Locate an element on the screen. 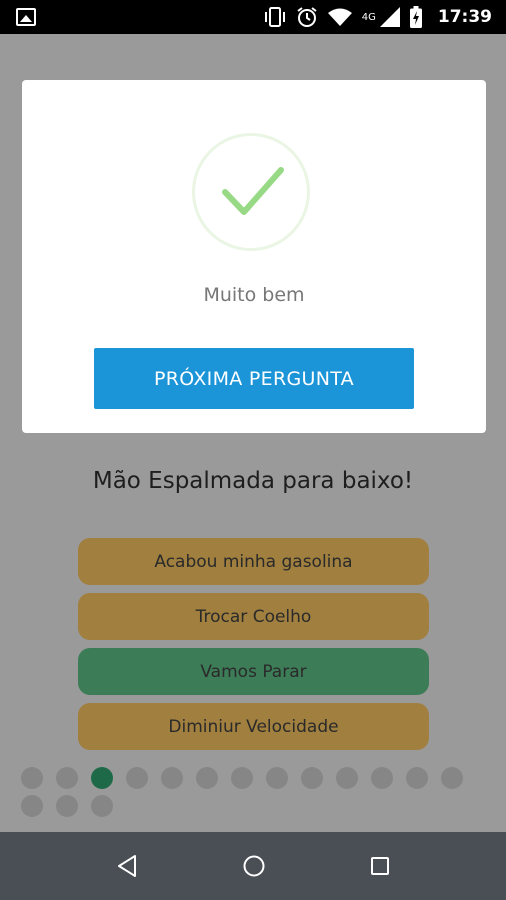  signal-icon is located at coordinates (389, 17).